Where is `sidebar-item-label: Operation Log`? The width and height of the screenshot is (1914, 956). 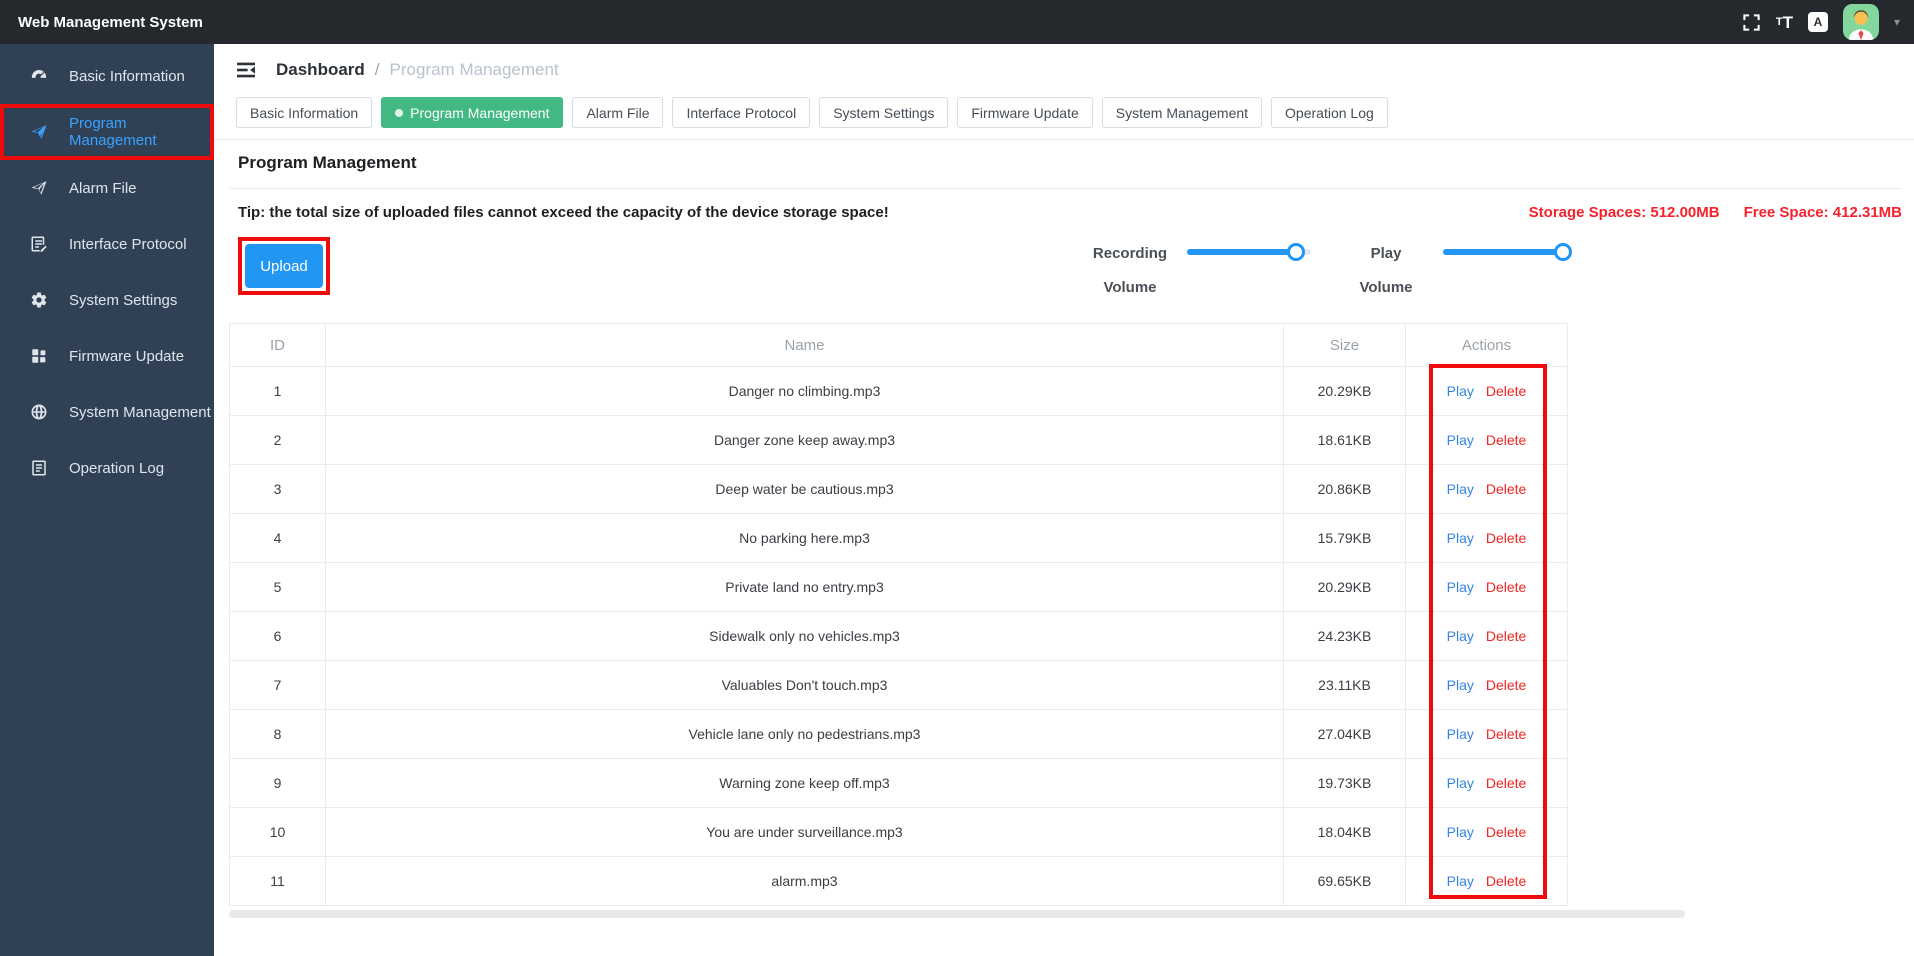
sidebar-item-label: Operation Log is located at coordinates (117, 468).